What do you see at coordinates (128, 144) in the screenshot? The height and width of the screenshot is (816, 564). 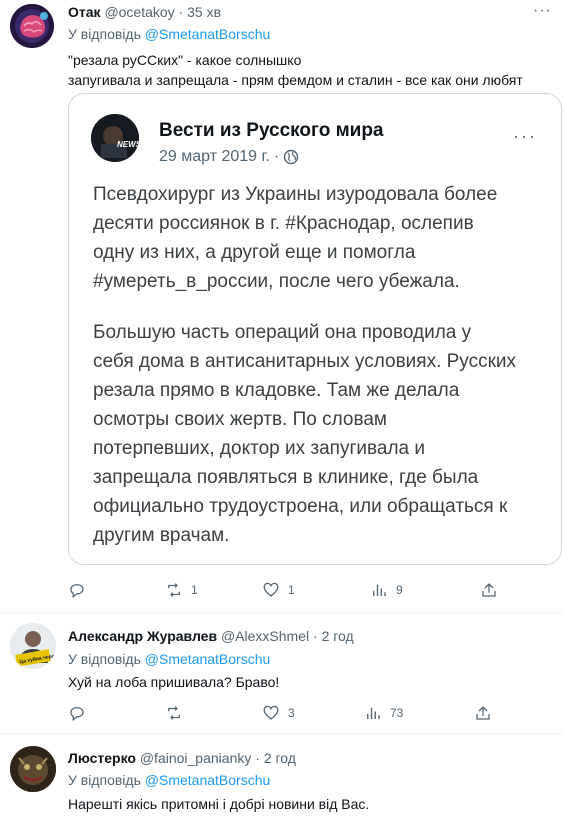 I see `quote-avatar-label: NEWS` at bounding box center [128, 144].